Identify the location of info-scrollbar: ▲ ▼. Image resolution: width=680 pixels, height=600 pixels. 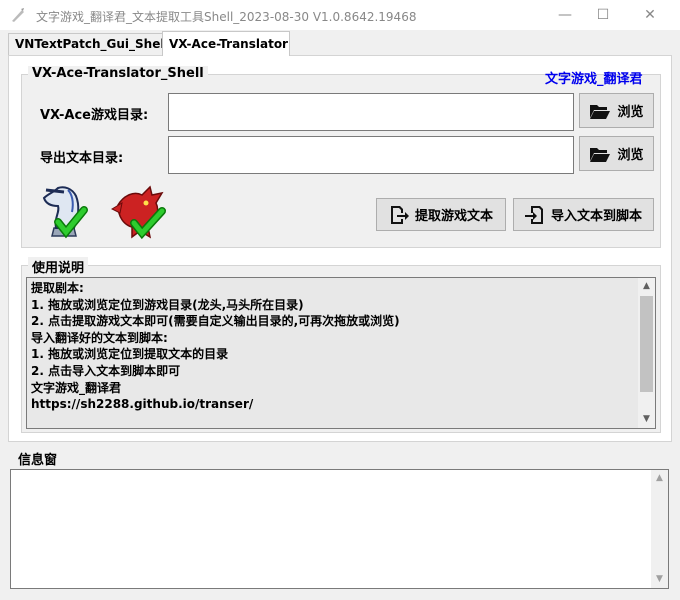
(659, 529).